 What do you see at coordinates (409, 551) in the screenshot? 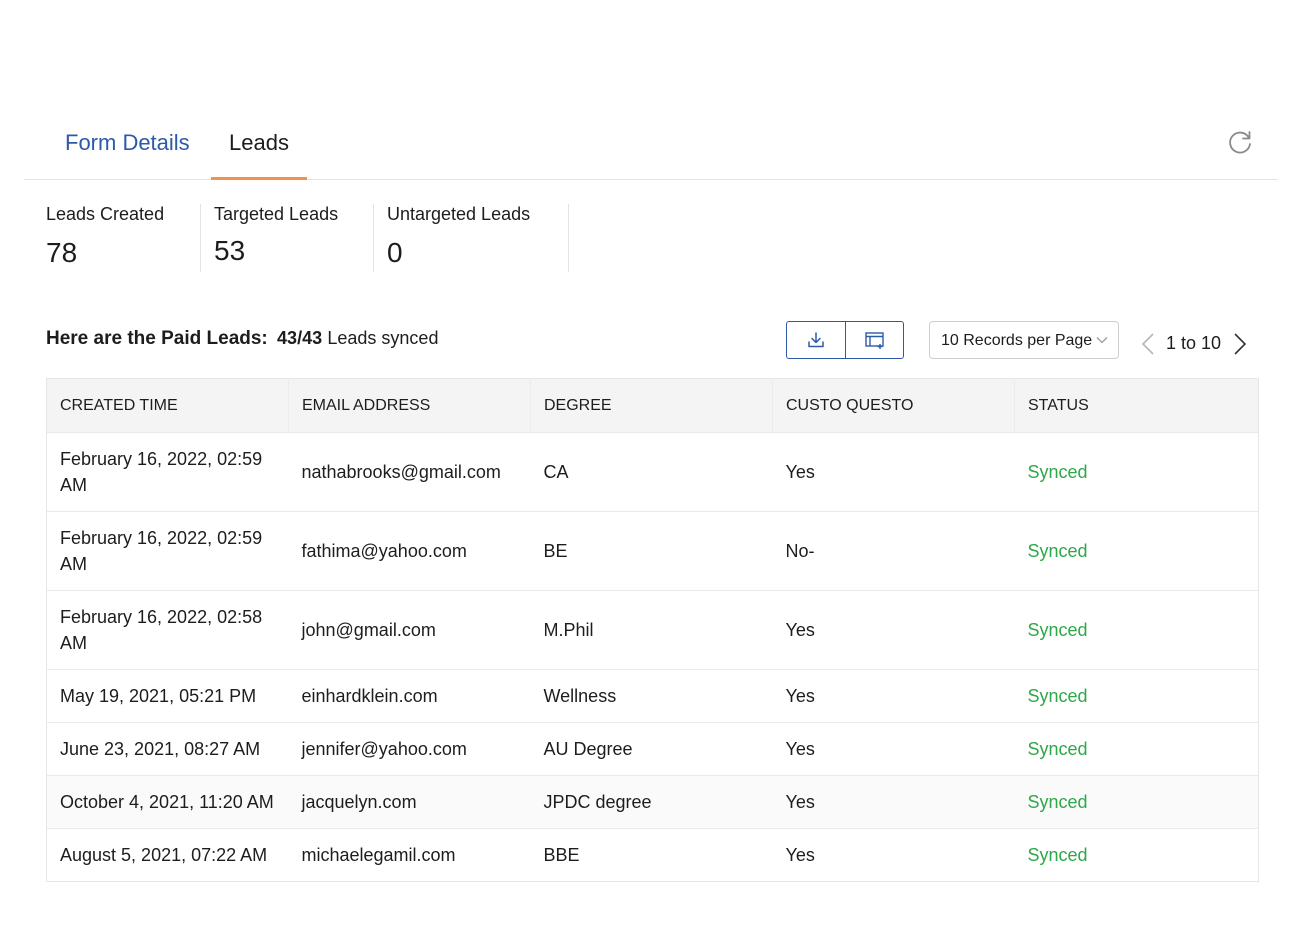
I see `email-cell: fathima@yahoo.com` at bounding box center [409, 551].